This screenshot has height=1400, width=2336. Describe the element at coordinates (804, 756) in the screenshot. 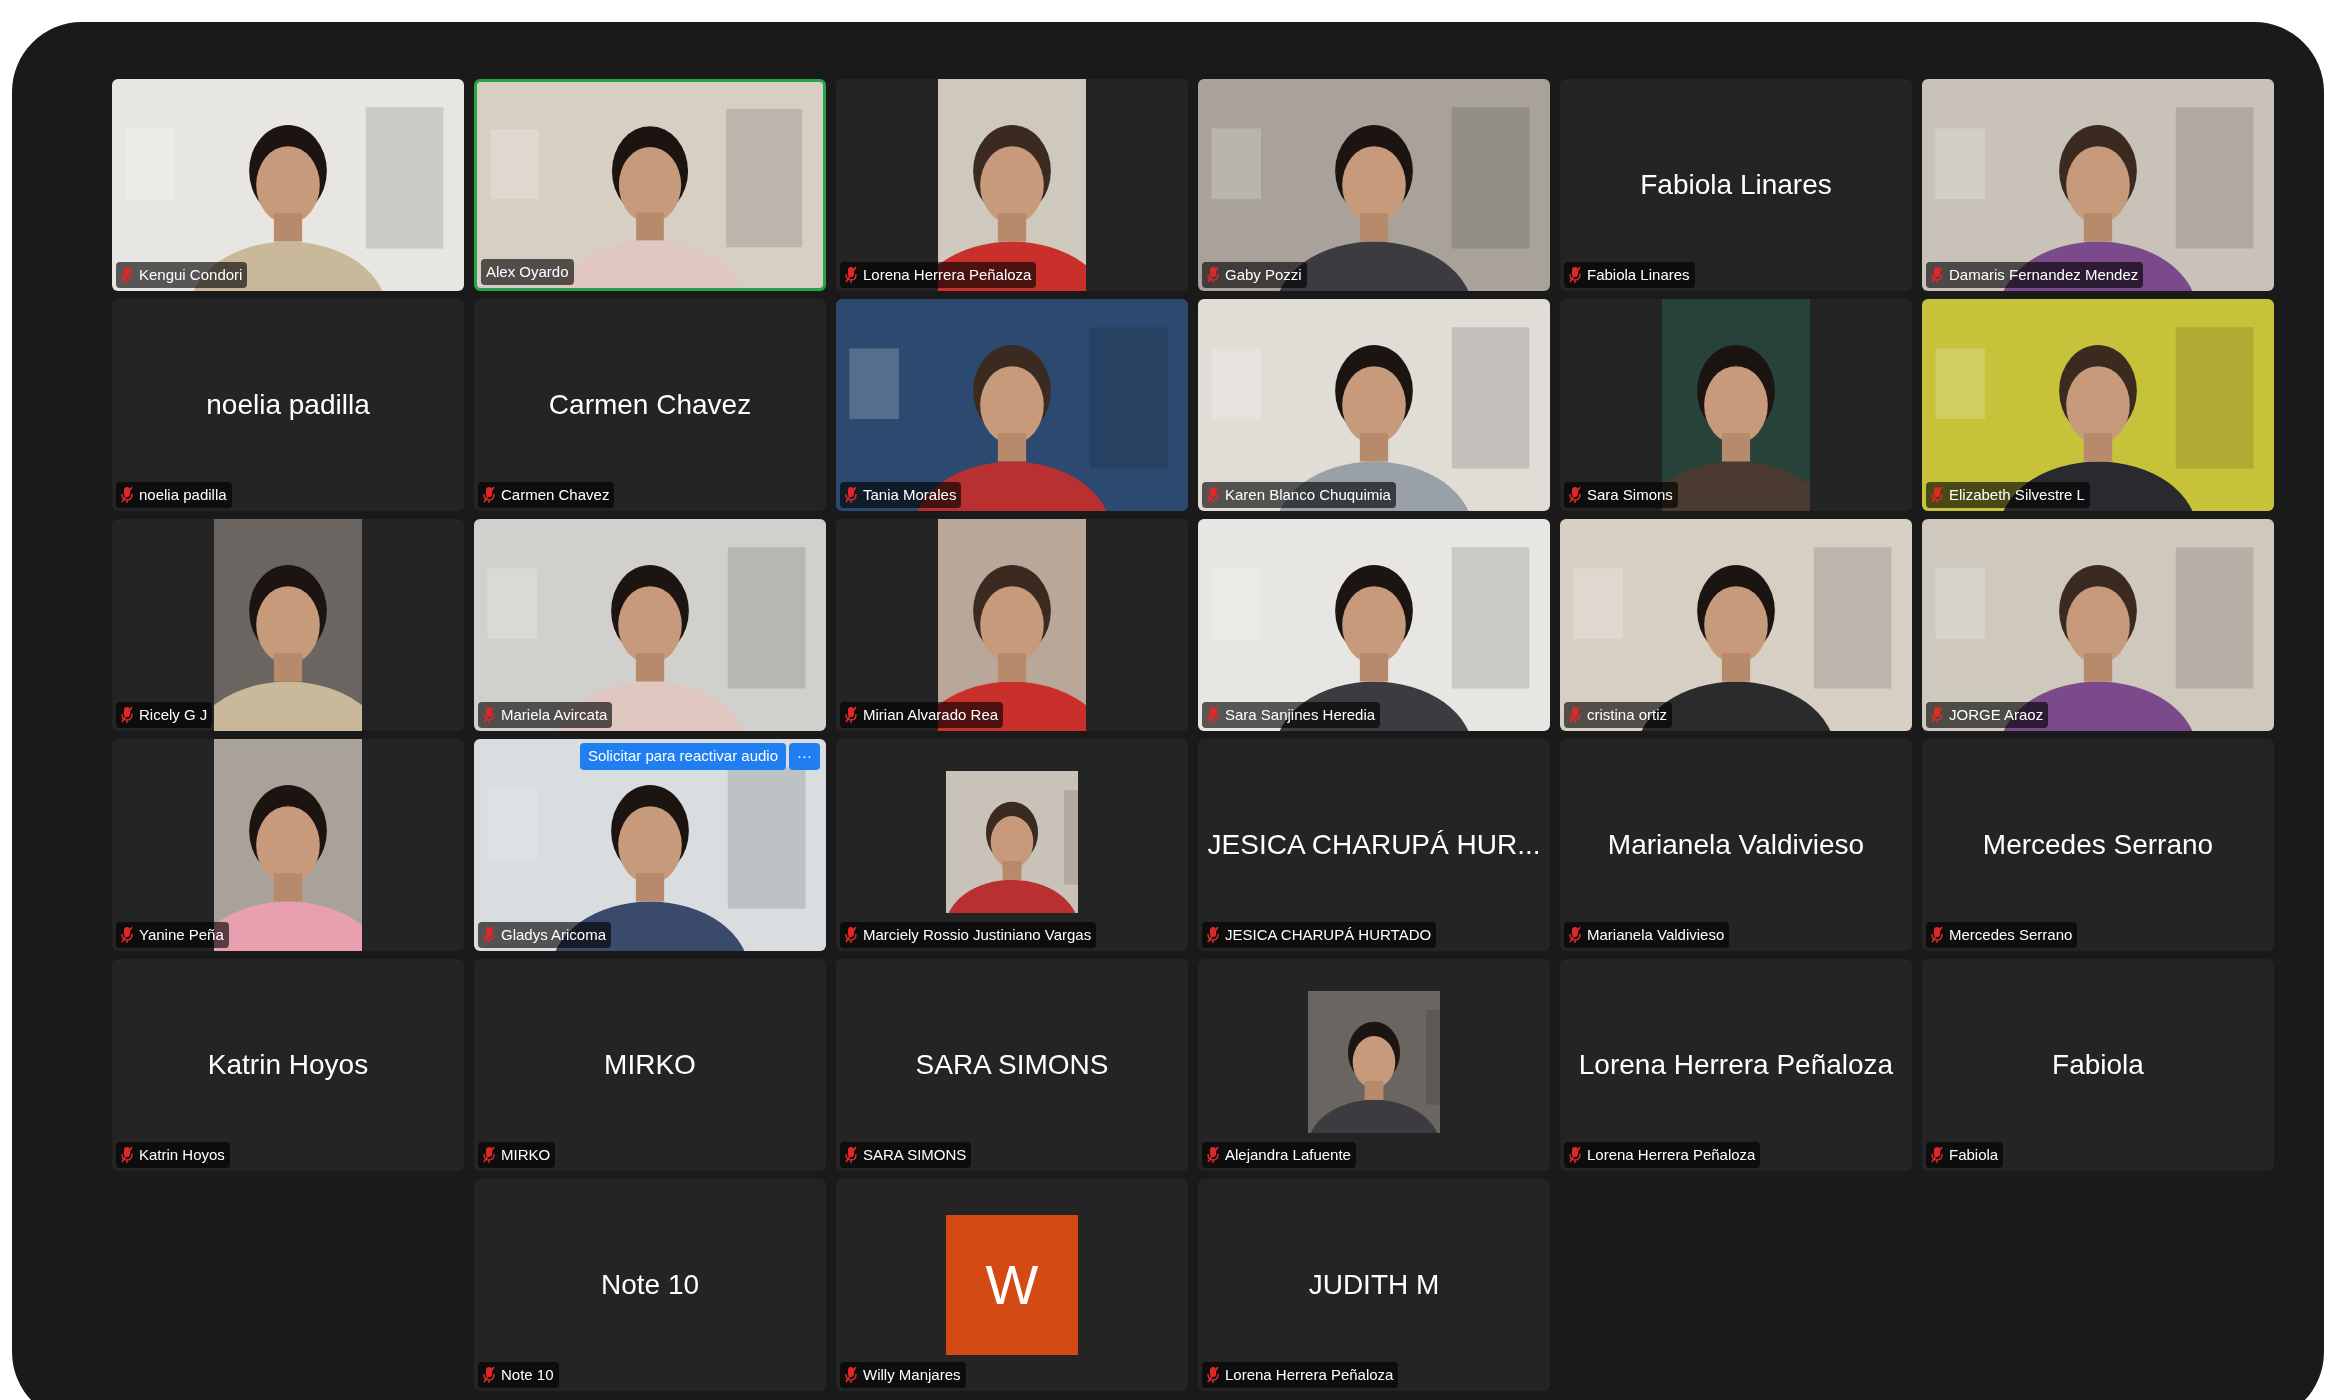

I see `more-button: ···` at that location.